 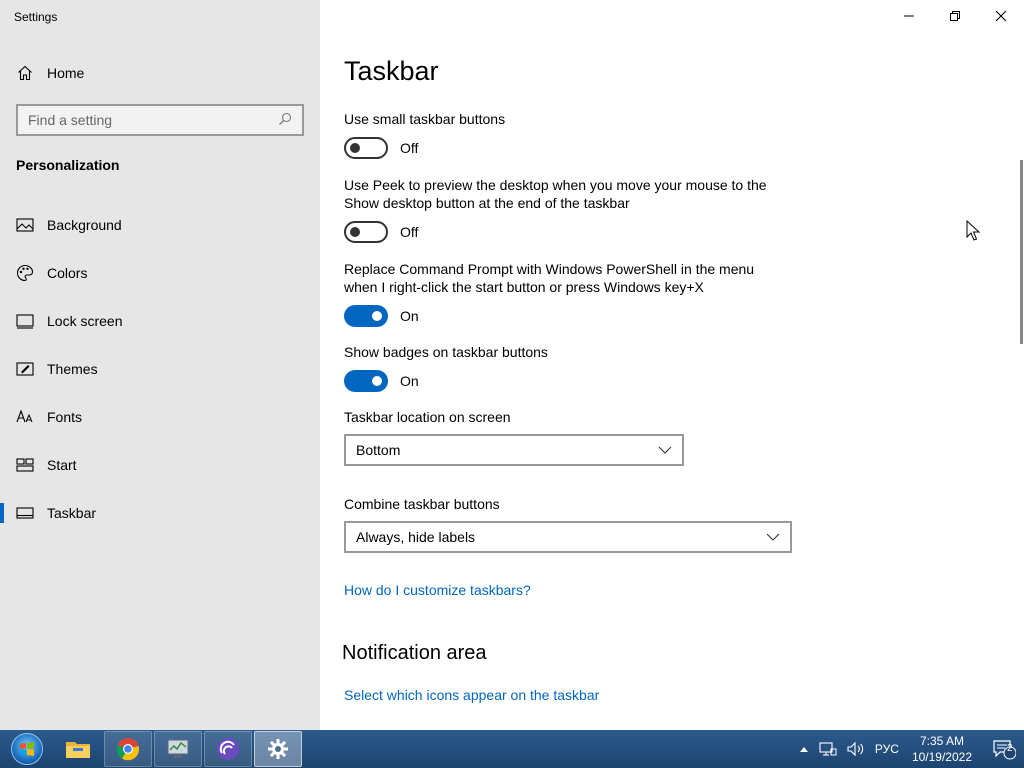 I want to click on taskbar-settings, so click(x=278, y=749).